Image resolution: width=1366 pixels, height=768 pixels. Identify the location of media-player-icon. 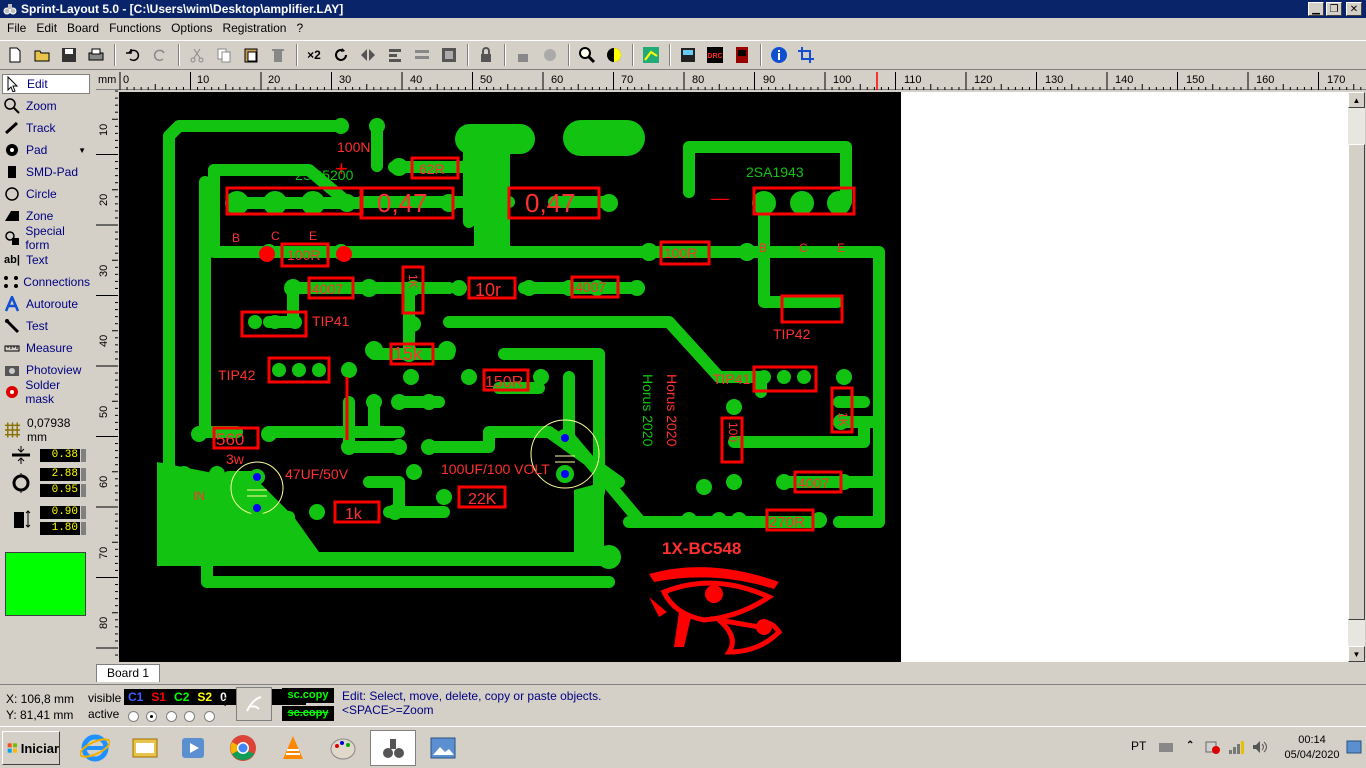
(193, 748).